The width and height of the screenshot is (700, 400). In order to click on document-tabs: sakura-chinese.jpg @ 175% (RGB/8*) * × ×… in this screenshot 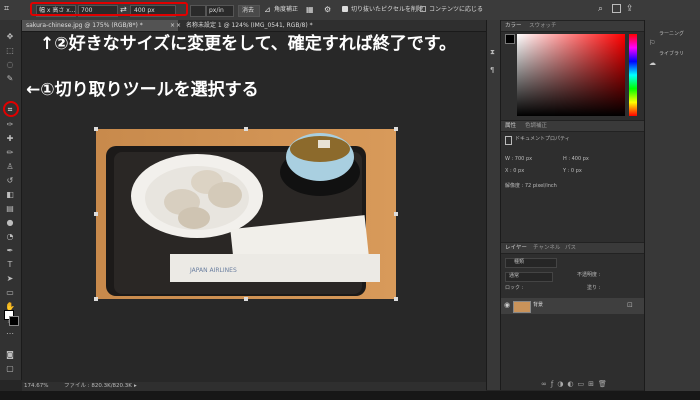, I will do `click(254, 26)`.